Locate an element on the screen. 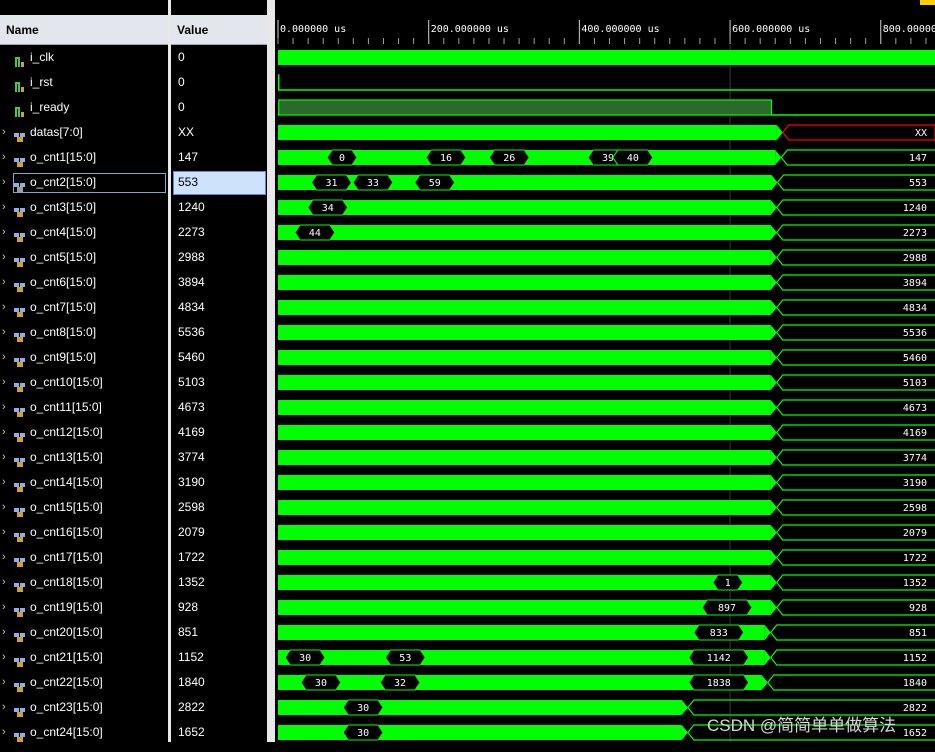  signal-value-row: 5460 is located at coordinates (219, 357).